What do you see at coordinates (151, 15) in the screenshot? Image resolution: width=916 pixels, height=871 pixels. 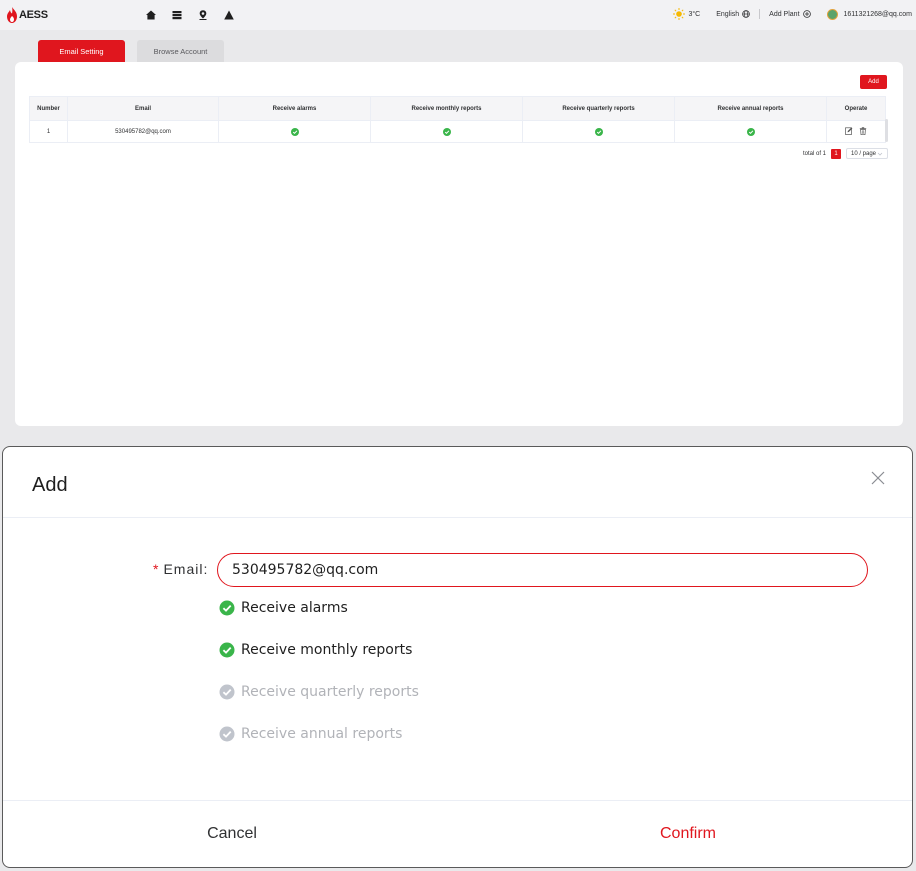 I see `home-icon` at bounding box center [151, 15].